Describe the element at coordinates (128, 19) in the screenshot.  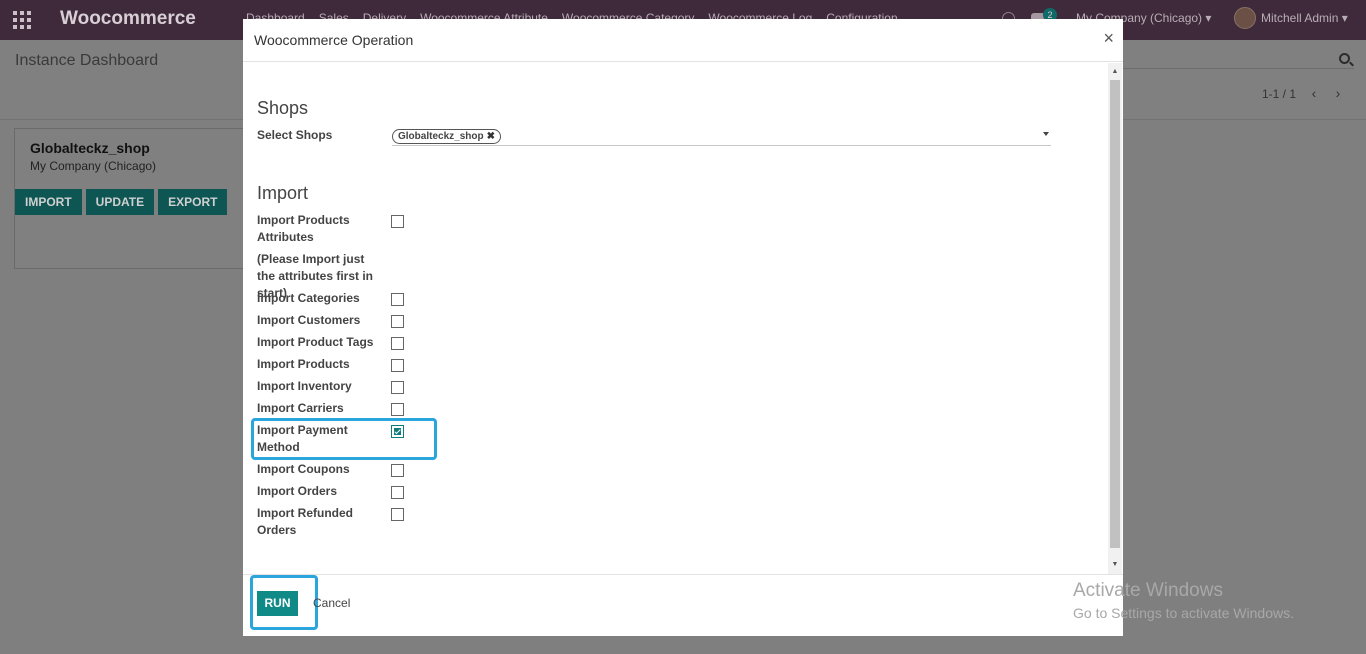
I see `app-brand: Woocommerce` at that location.